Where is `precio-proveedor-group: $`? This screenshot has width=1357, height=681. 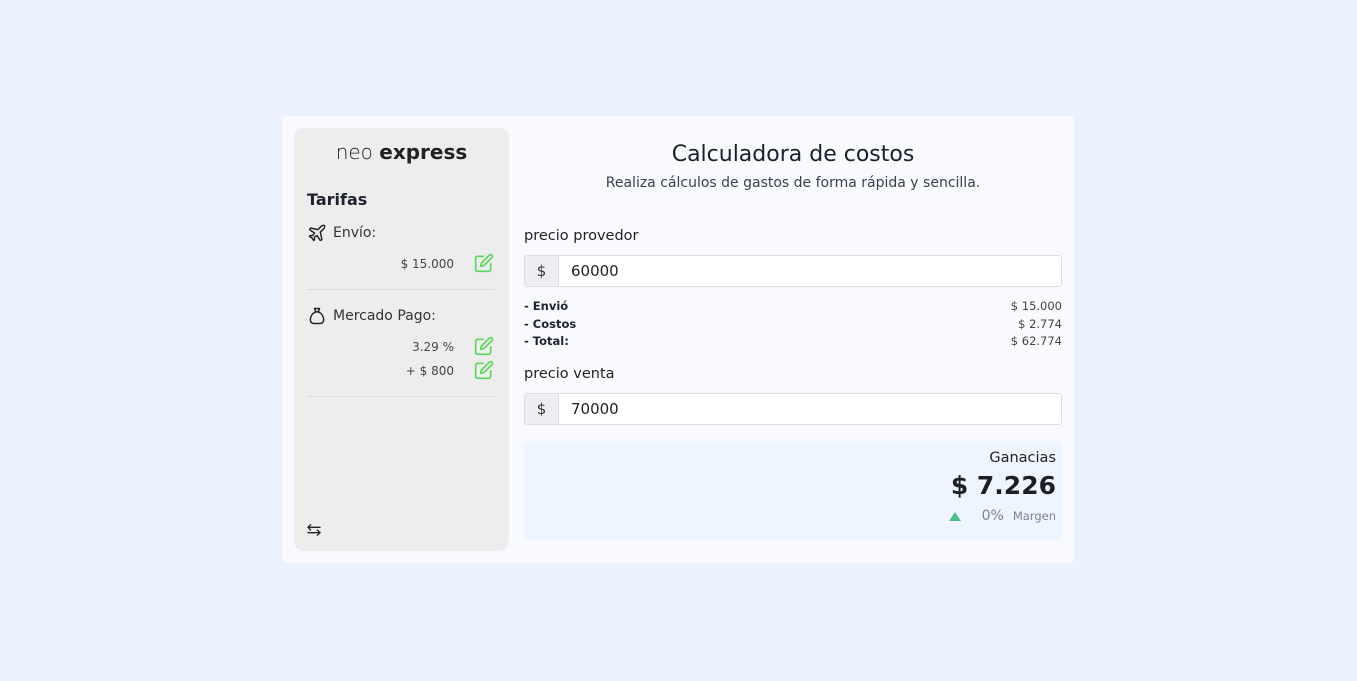 precio-proveedor-group: $ is located at coordinates (793, 271).